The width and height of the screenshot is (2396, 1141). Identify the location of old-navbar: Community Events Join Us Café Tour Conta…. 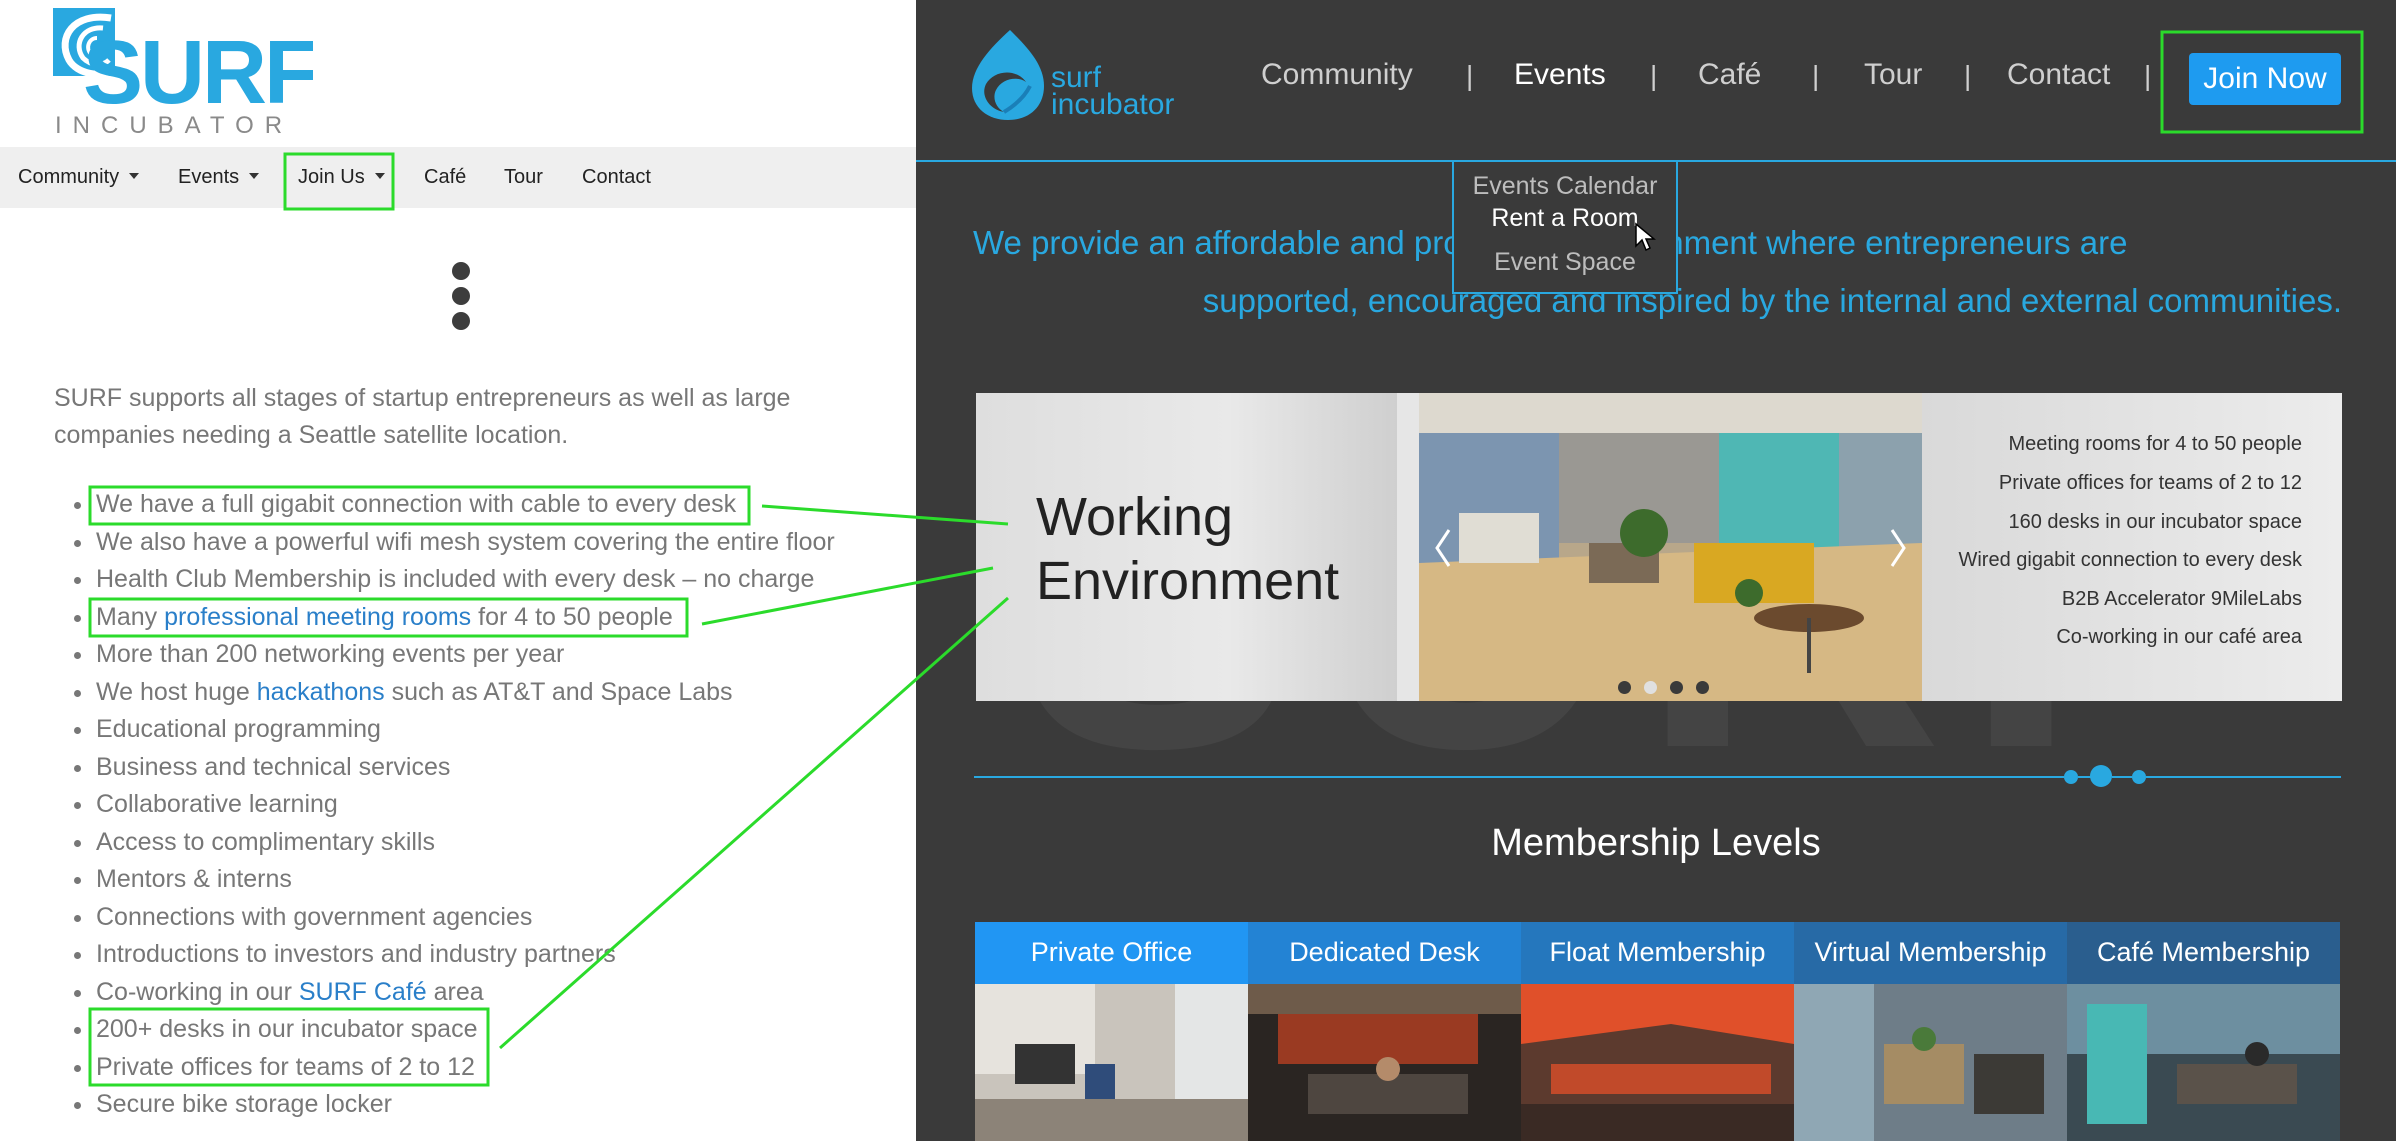
(458, 177).